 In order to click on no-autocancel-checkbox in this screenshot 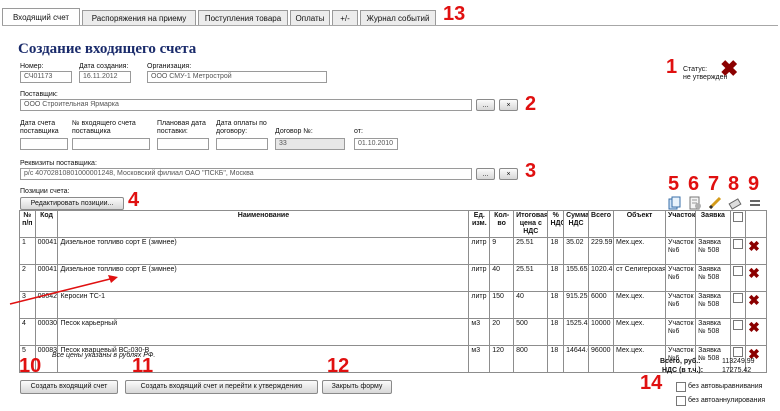, I will do `click(681, 401)`.